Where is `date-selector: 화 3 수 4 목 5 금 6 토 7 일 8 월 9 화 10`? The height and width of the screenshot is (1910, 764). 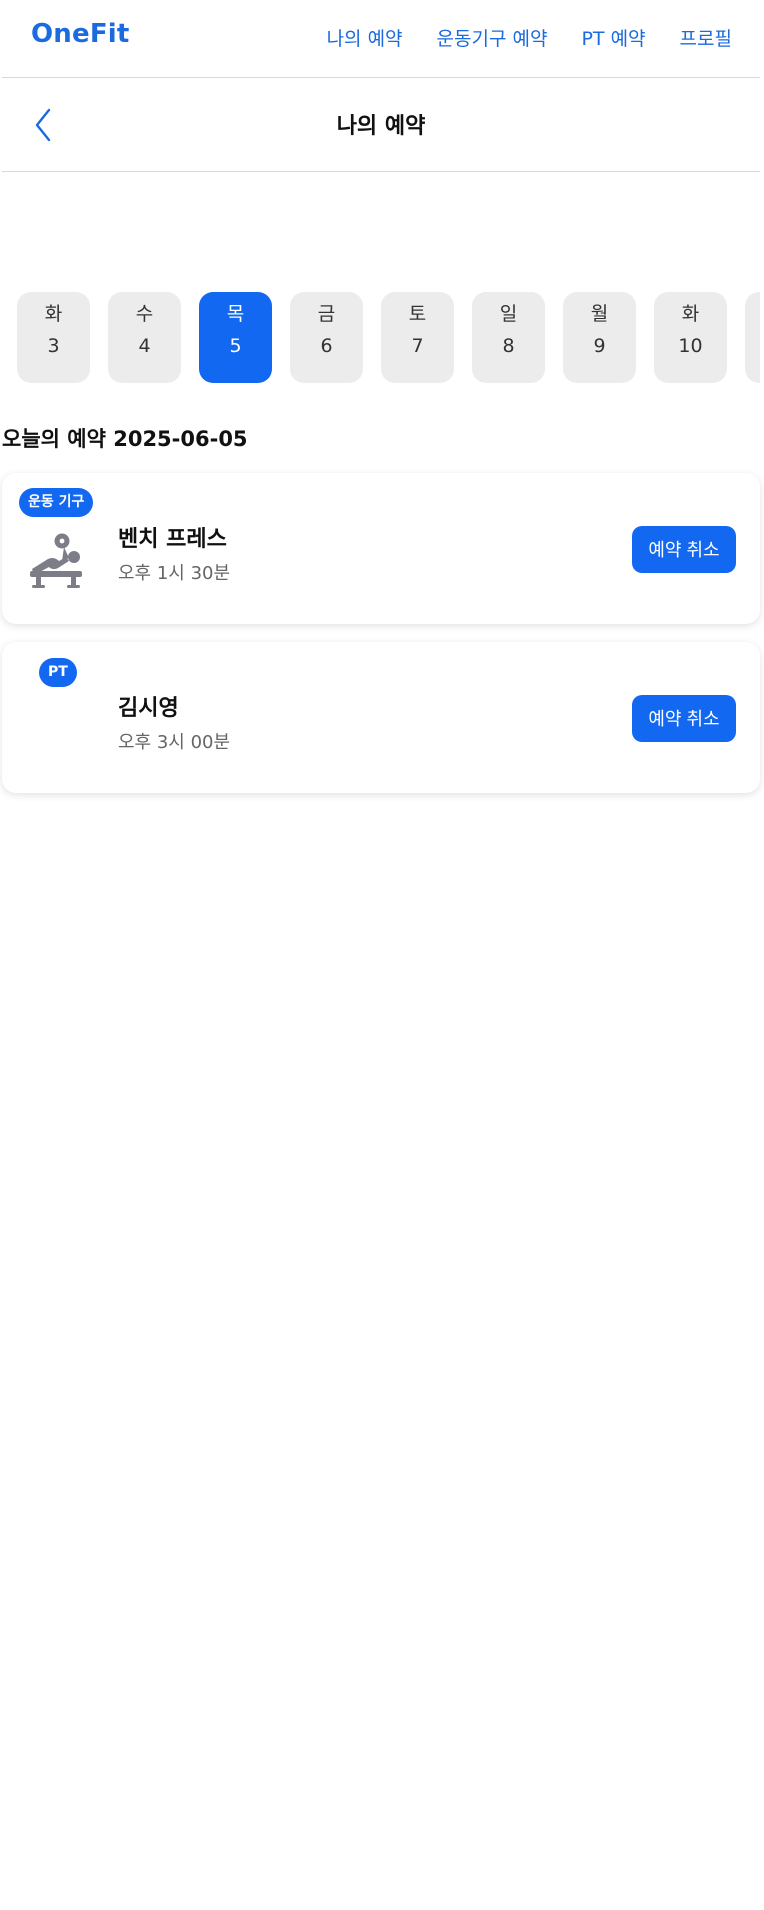 date-selector: 화 3 수 4 목 5 금 6 토 7 일 8 월 9 화 10 is located at coordinates (388, 338).